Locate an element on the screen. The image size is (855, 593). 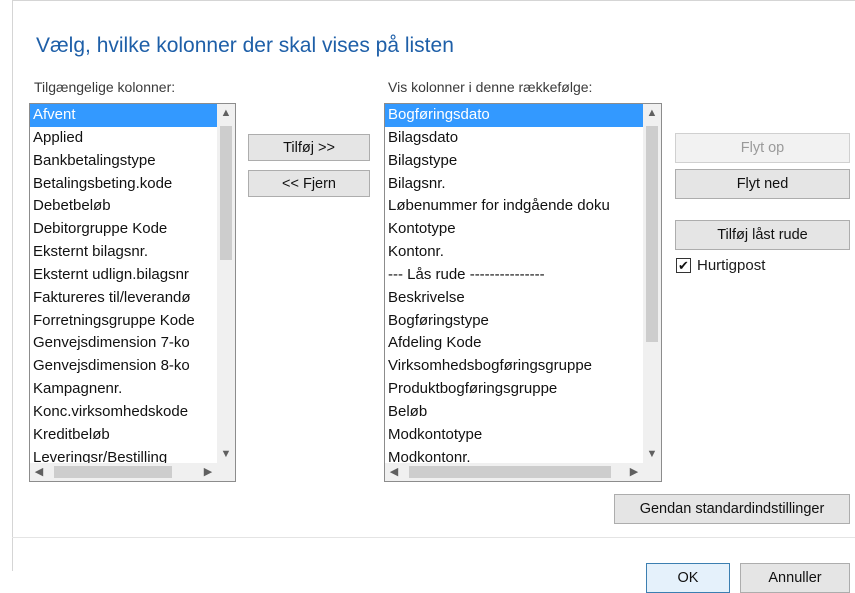
available-column-item: Afvent is located at coordinates (123, 115).